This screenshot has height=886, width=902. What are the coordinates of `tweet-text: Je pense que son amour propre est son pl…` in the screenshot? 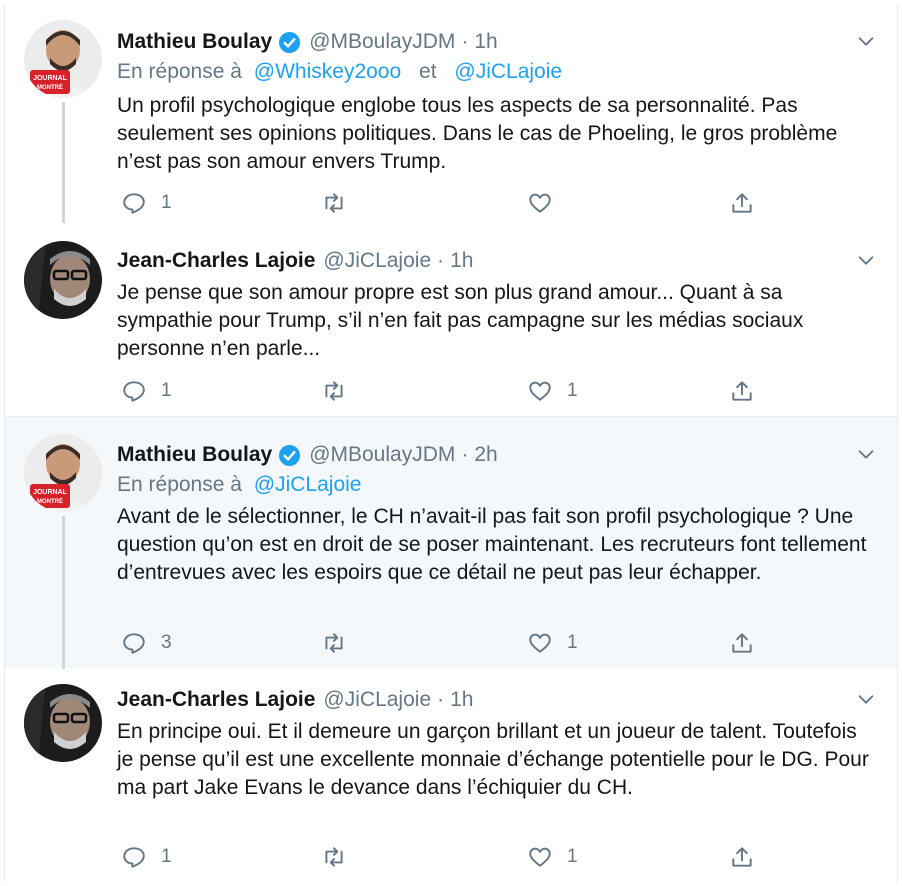 It's located at (460, 320).